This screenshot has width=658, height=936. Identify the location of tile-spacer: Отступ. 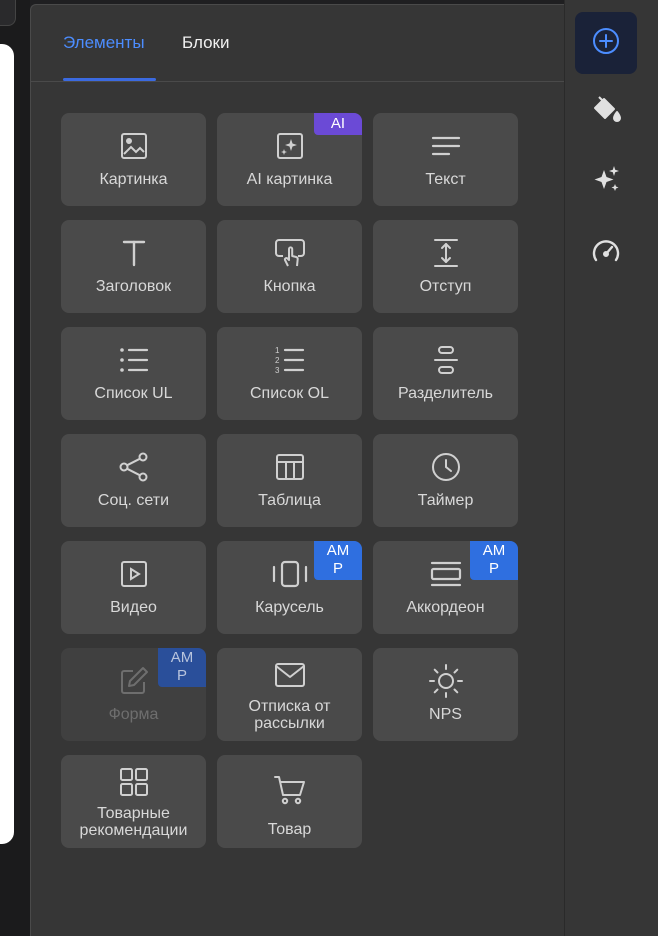
(445, 266).